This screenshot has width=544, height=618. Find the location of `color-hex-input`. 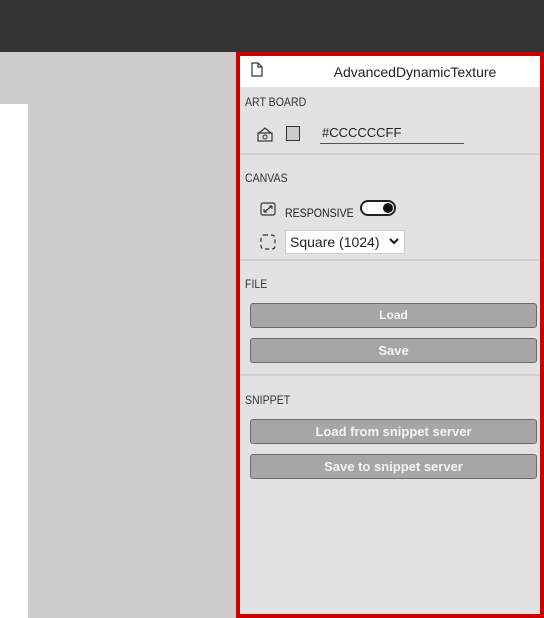

color-hex-input is located at coordinates (392, 133).